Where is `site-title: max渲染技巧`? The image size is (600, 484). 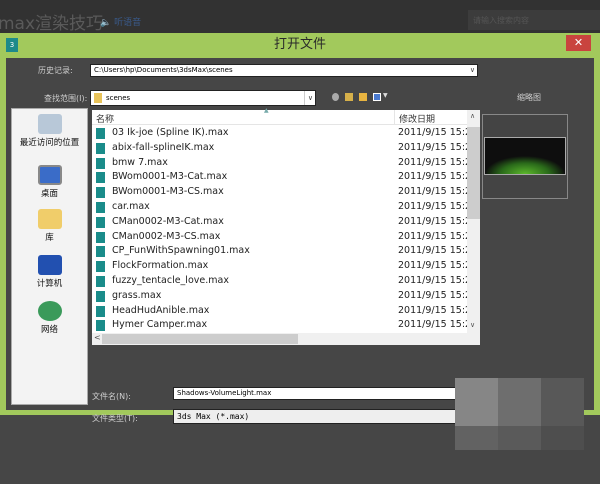 site-title: max渲染技巧 is located at coordinates (52, 24).